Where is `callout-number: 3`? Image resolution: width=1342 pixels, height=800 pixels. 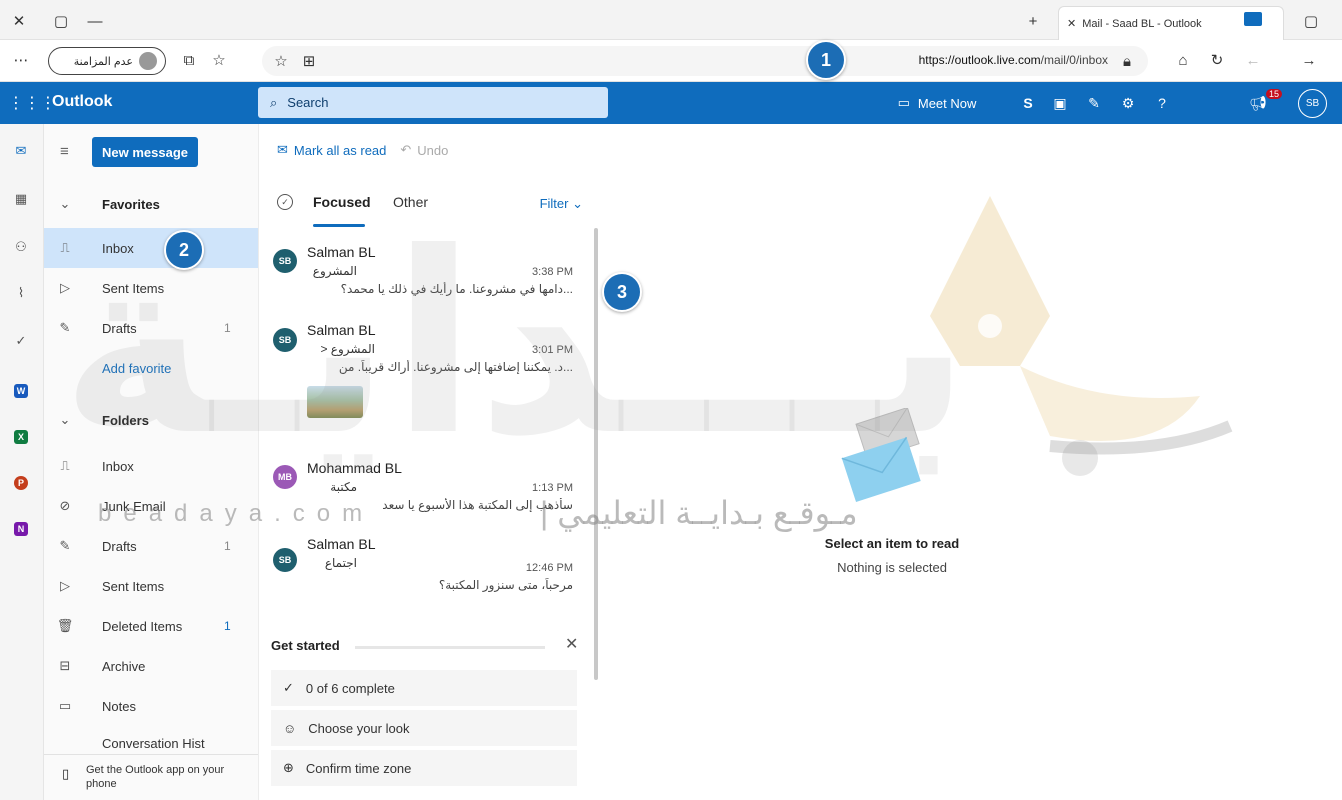
callout-number: 3 is located at coordinates (622, 292).